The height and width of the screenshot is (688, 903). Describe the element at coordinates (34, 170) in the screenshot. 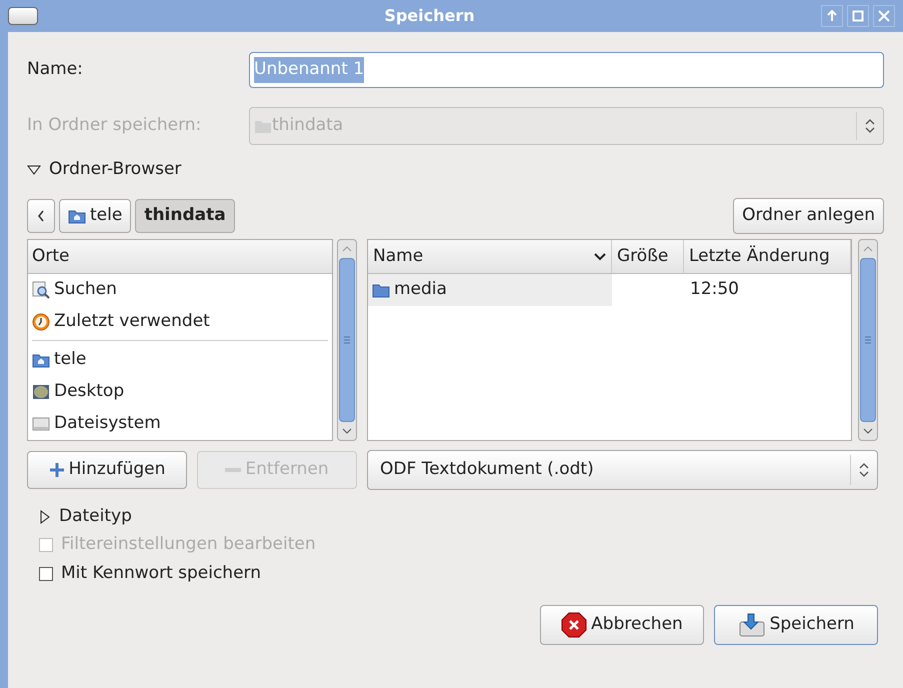

I see `triangle-down-icon` at that location.